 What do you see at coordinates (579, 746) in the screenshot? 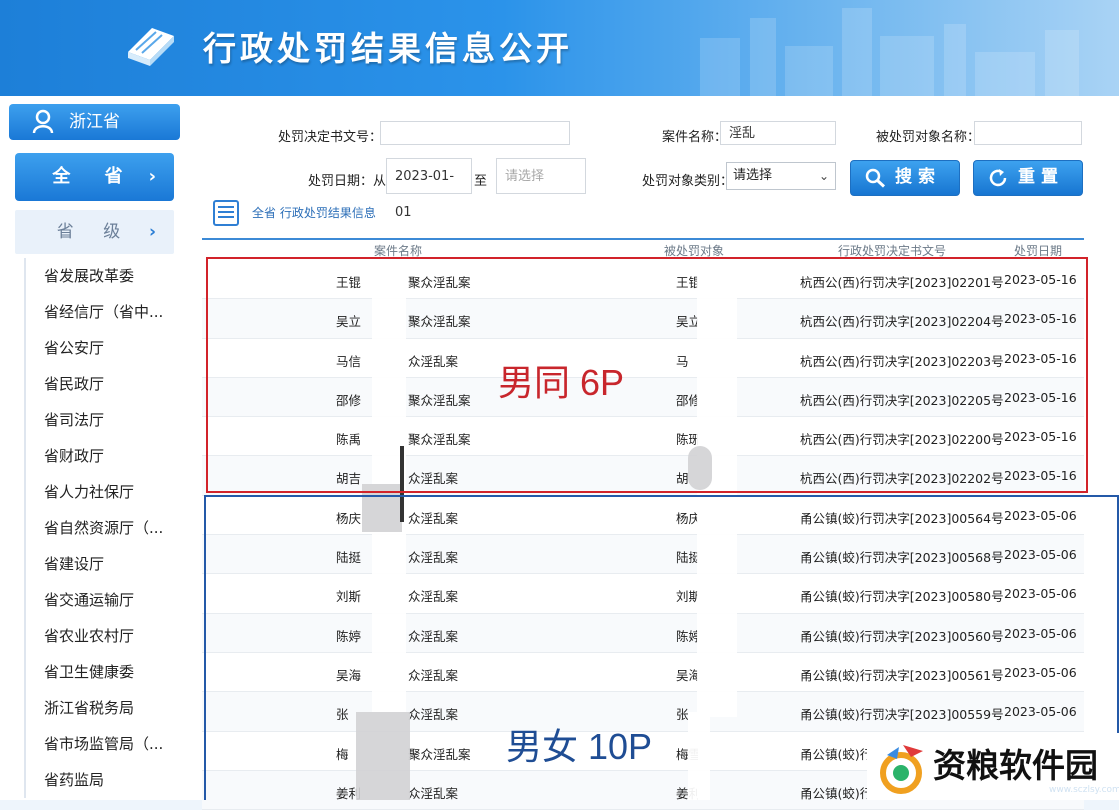
I see `annotation-text-blue: 男女 10P` at bounding box center [579, 746].